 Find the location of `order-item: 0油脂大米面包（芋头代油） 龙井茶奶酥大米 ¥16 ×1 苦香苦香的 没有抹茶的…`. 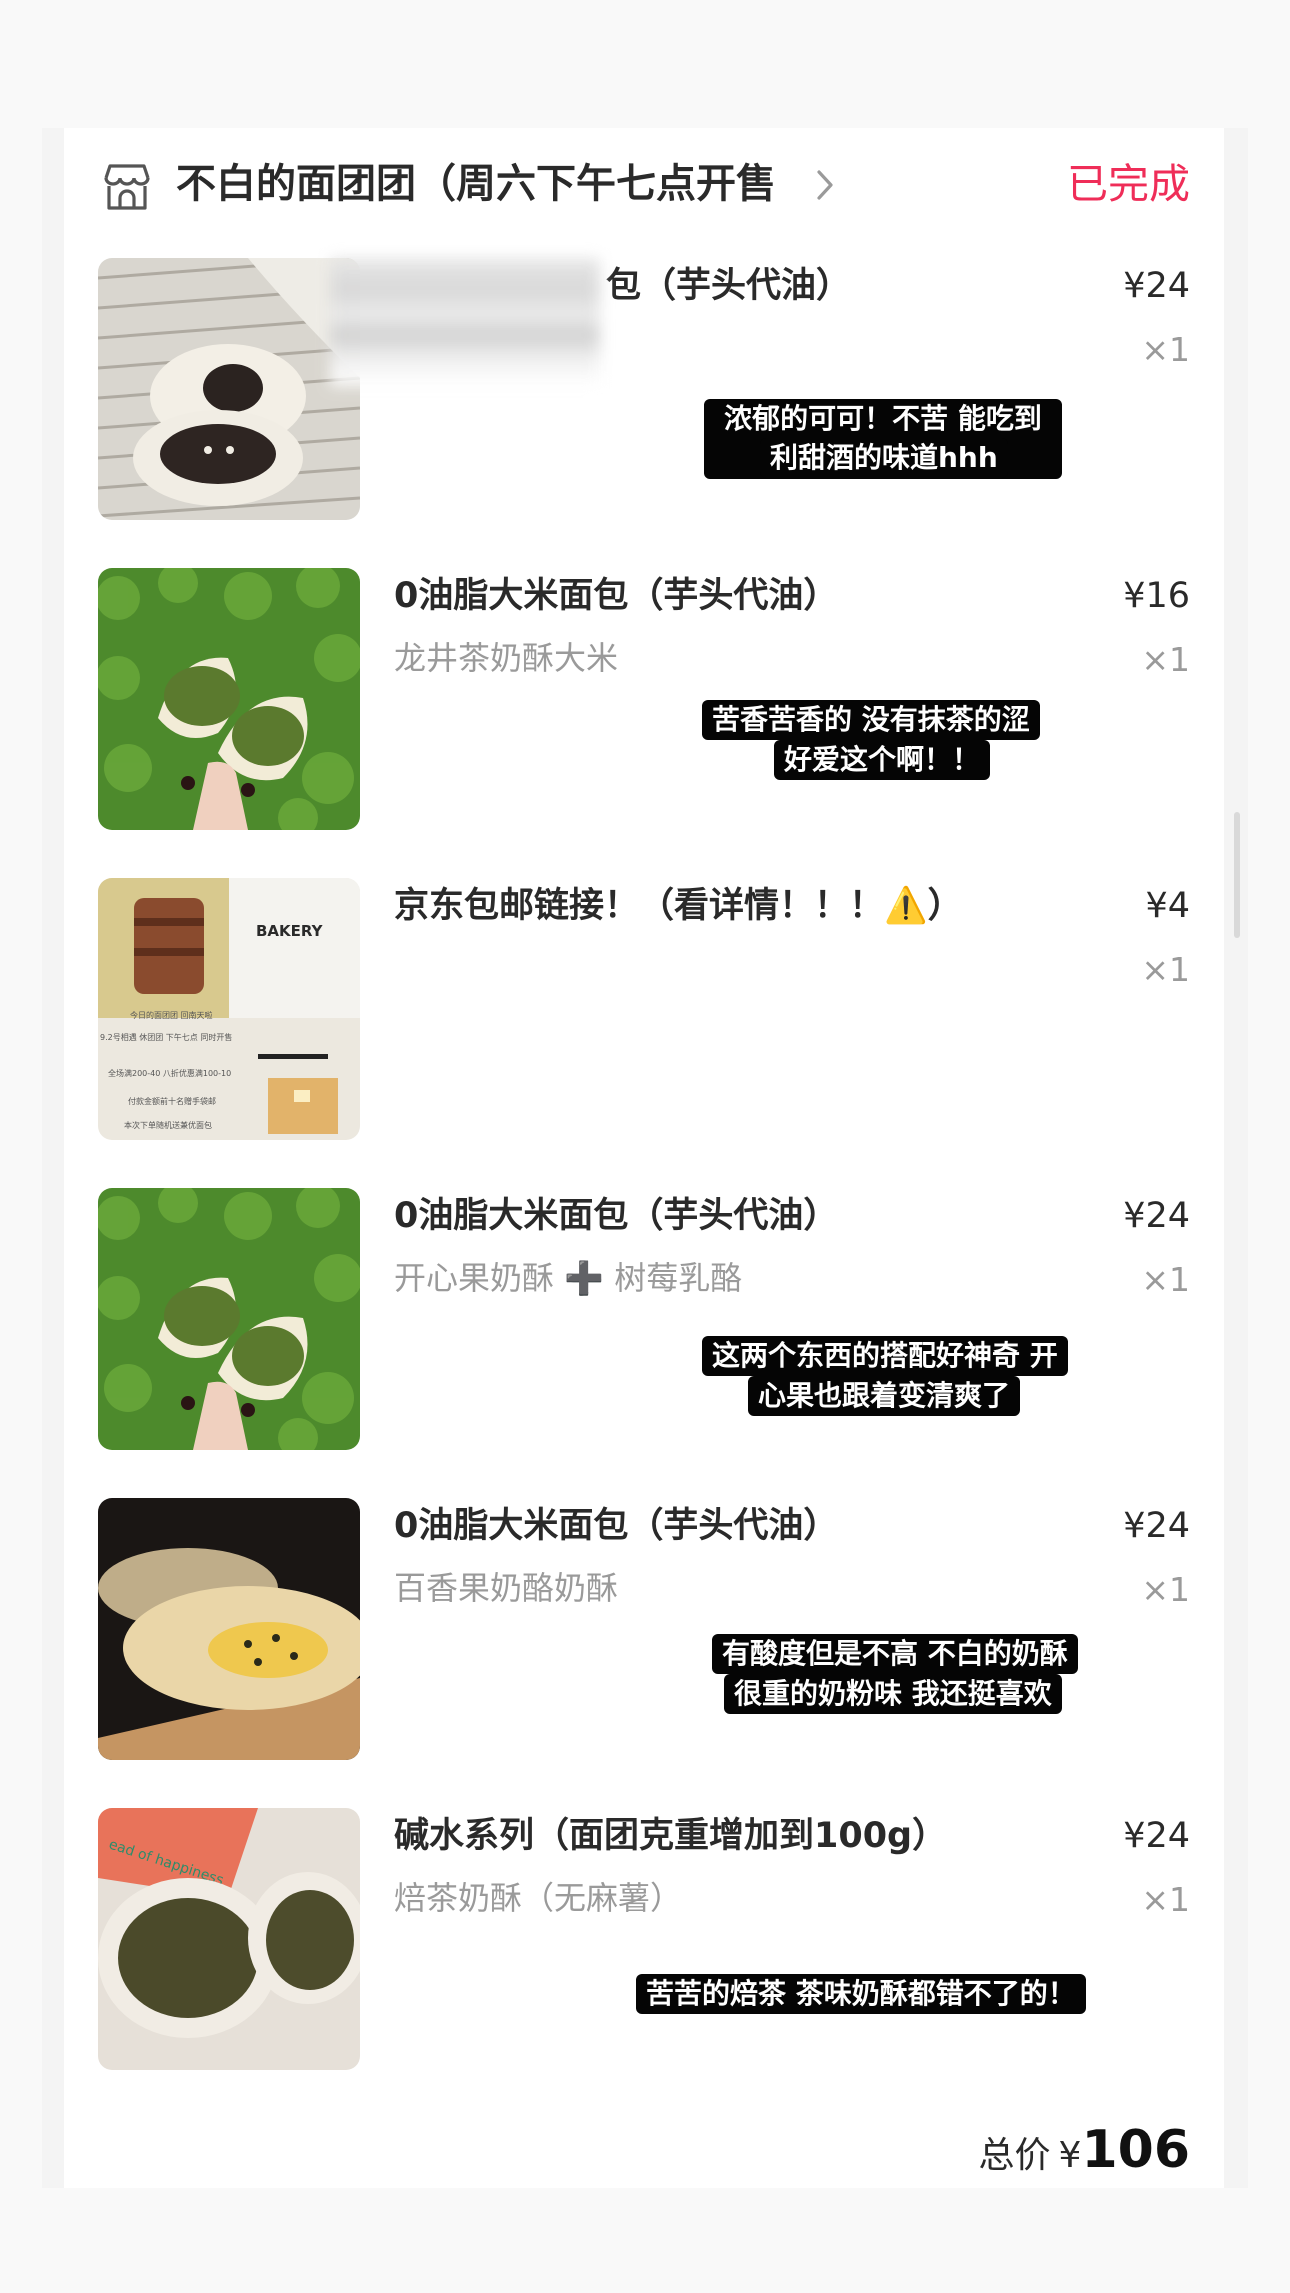

order-item: 0油脂大米面包（芋头代油） 龙井茶奶酥大米 ¥16 ×1 苦香苦香的 没有抹茶的… is located at coordinates (644, 699).